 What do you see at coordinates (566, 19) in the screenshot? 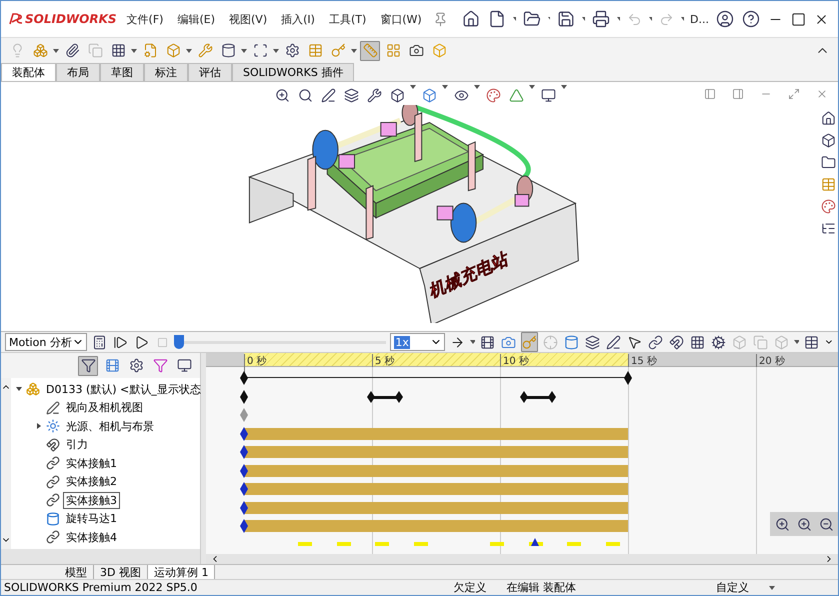
I see `save-icon` at bounding box center [566, 19].